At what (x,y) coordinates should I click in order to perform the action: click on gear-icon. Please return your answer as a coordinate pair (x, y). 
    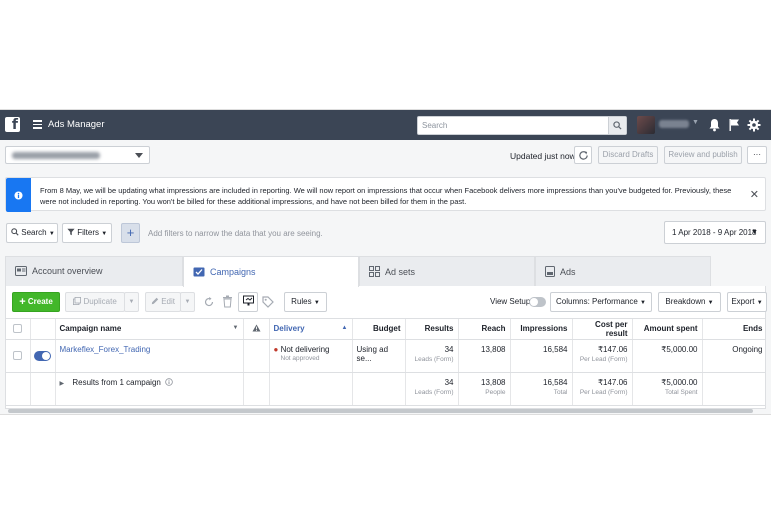
    Looking at the image, I should click on (754, 125).